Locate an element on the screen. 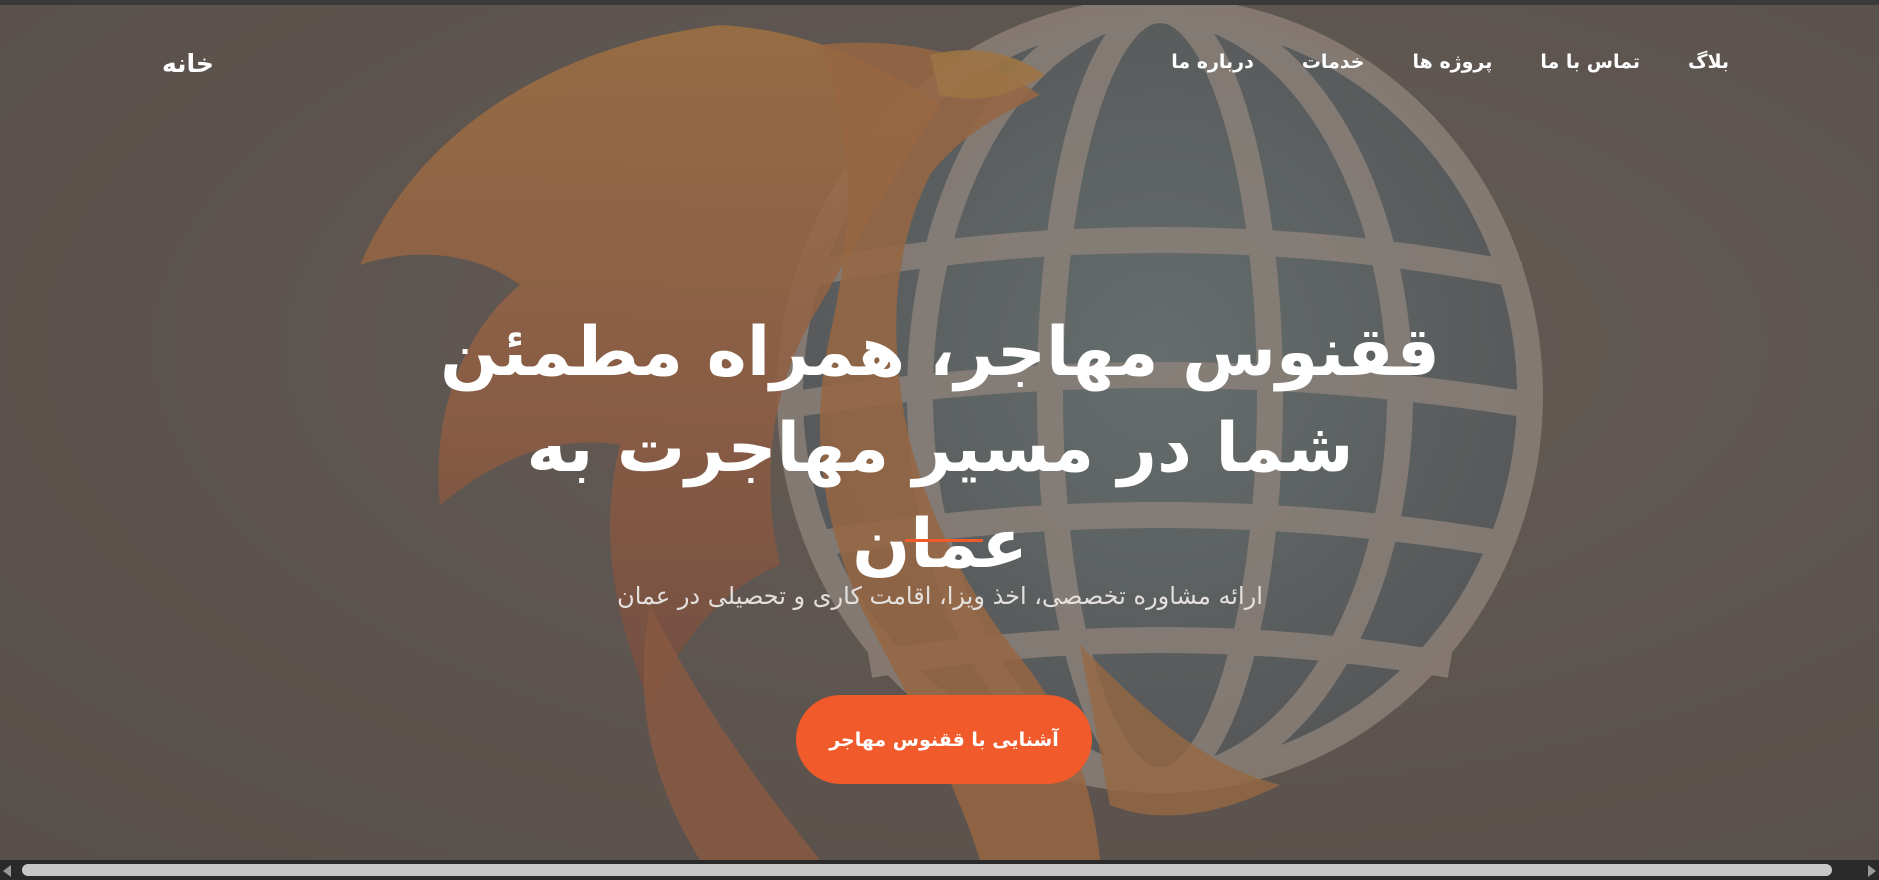 The height and width of the screenshot is (880, 1879). hero-headline-line1: ققنوس مهاجر، همراه مطمئن is located at coordinates (940, 352).